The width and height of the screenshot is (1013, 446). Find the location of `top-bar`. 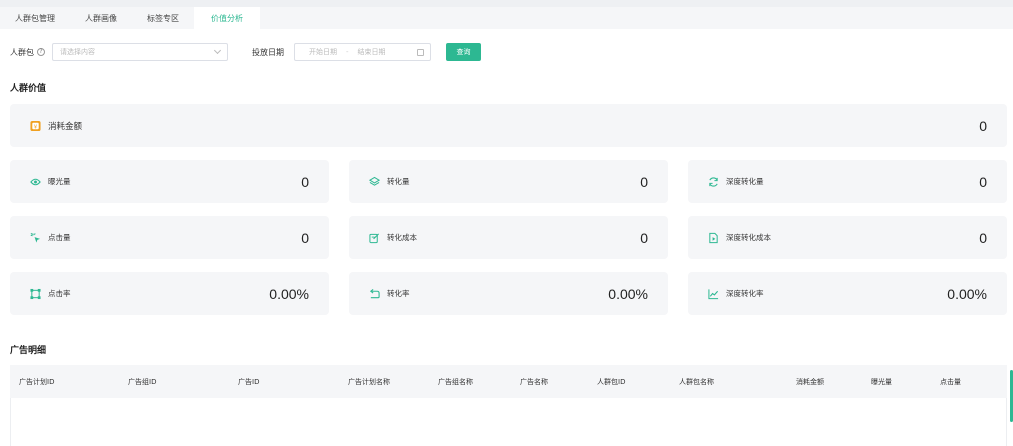

top-bar is located at coordinates (506, 3).